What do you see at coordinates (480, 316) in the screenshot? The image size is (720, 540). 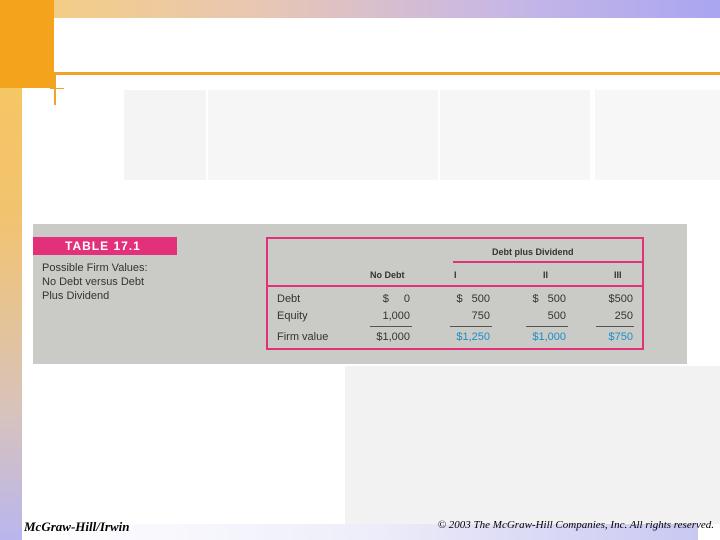 I see `table-cell: 750` at bounding box center [480, 316].